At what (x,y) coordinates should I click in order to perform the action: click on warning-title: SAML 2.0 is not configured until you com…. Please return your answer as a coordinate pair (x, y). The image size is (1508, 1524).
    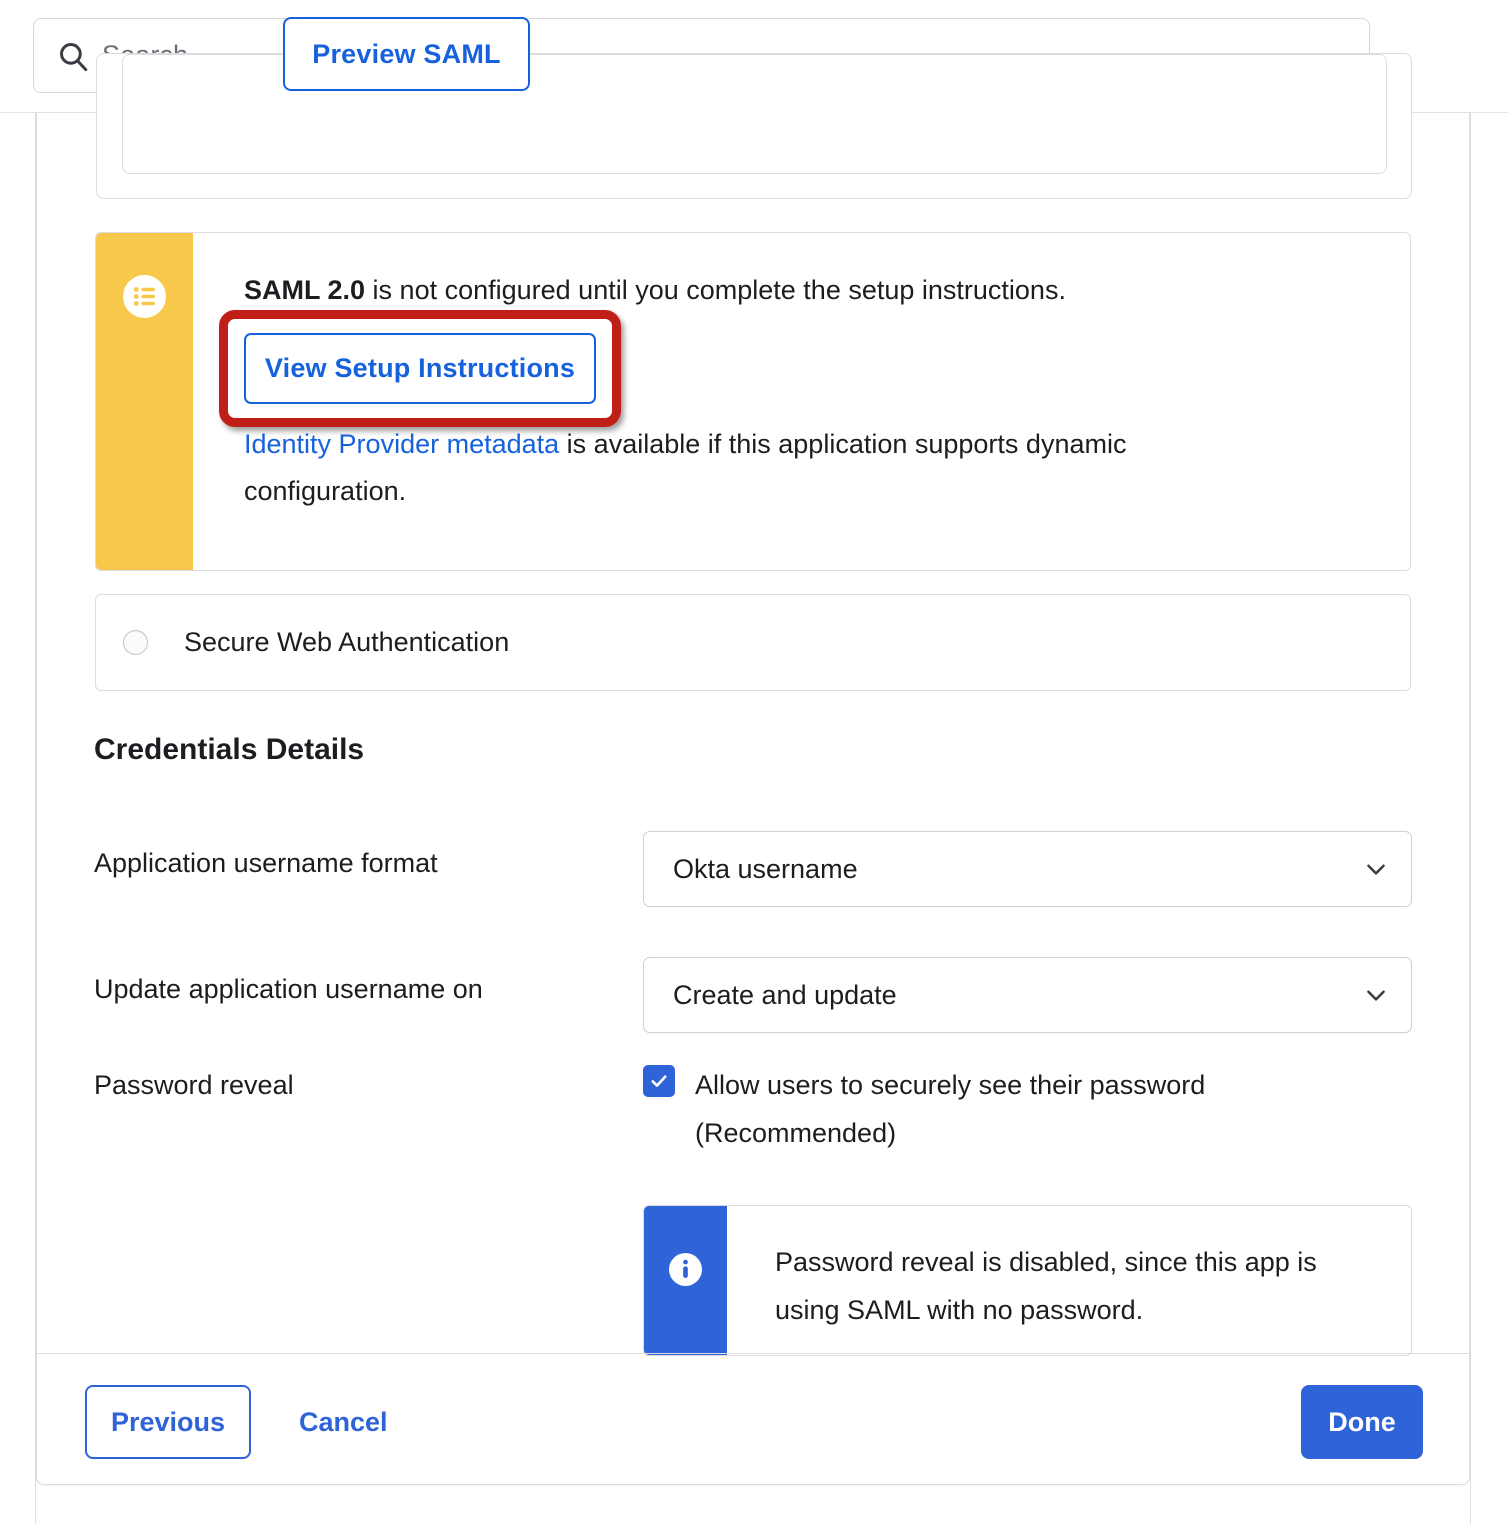
    Looking at the image, I should click on (810, 290).